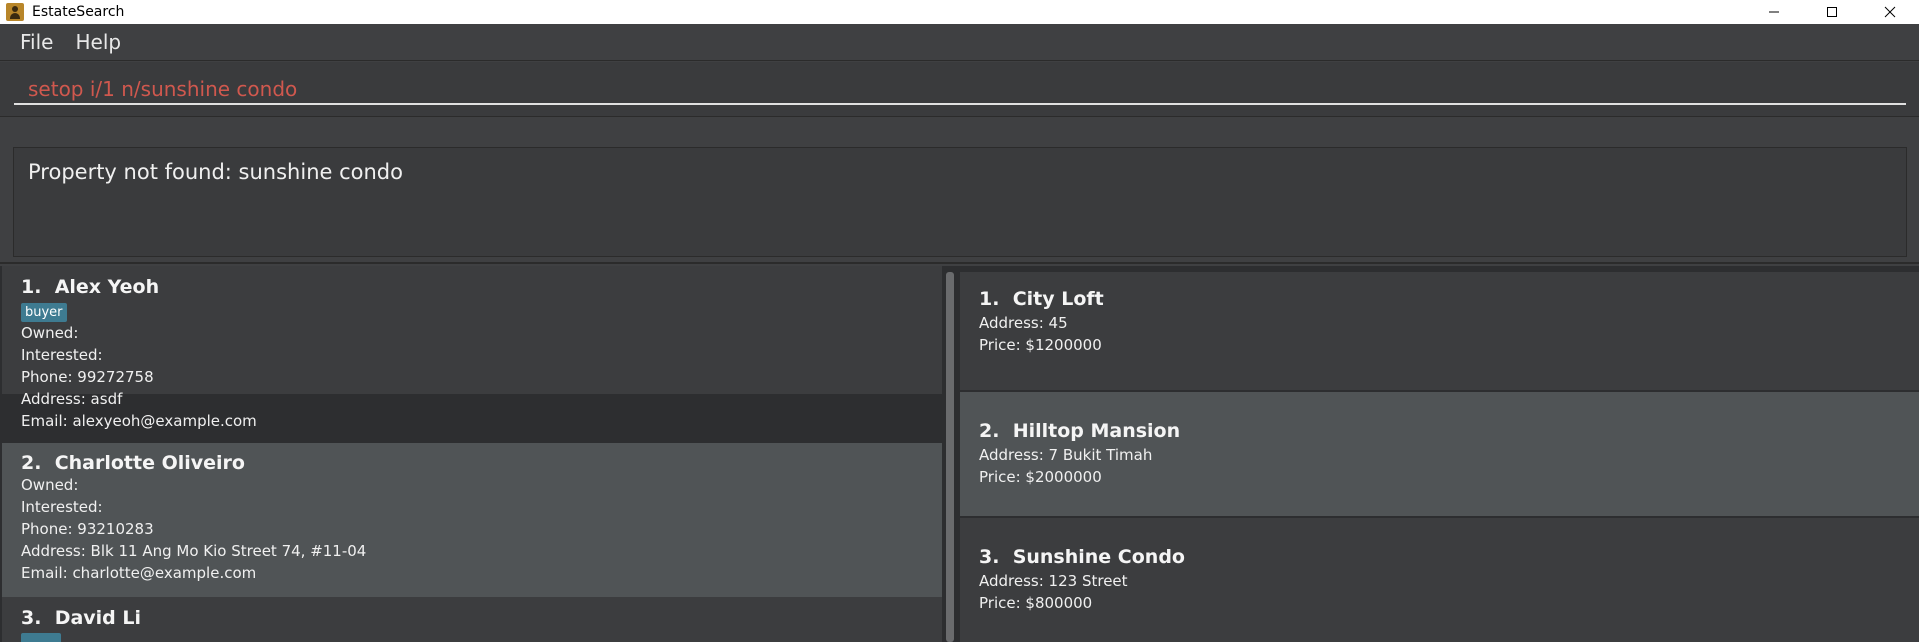 This screenshot has height=642, width=1919. What do you see at coordinates (1036, 603) in the screenshot?
I see `property-price: Price: $800000` at bounding box center [1036, 603].